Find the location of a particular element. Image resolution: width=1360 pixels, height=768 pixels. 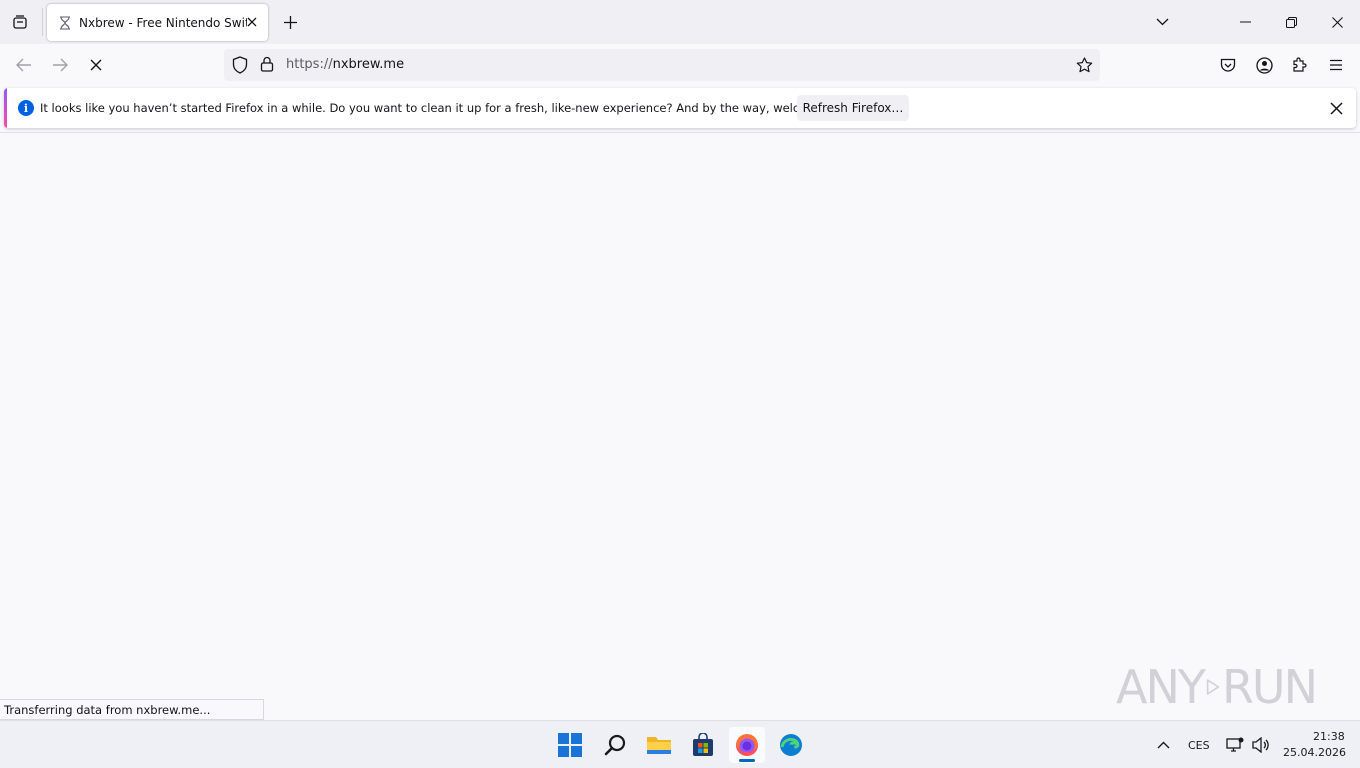

microsoft-store-button is located at coordinates (703, 745).